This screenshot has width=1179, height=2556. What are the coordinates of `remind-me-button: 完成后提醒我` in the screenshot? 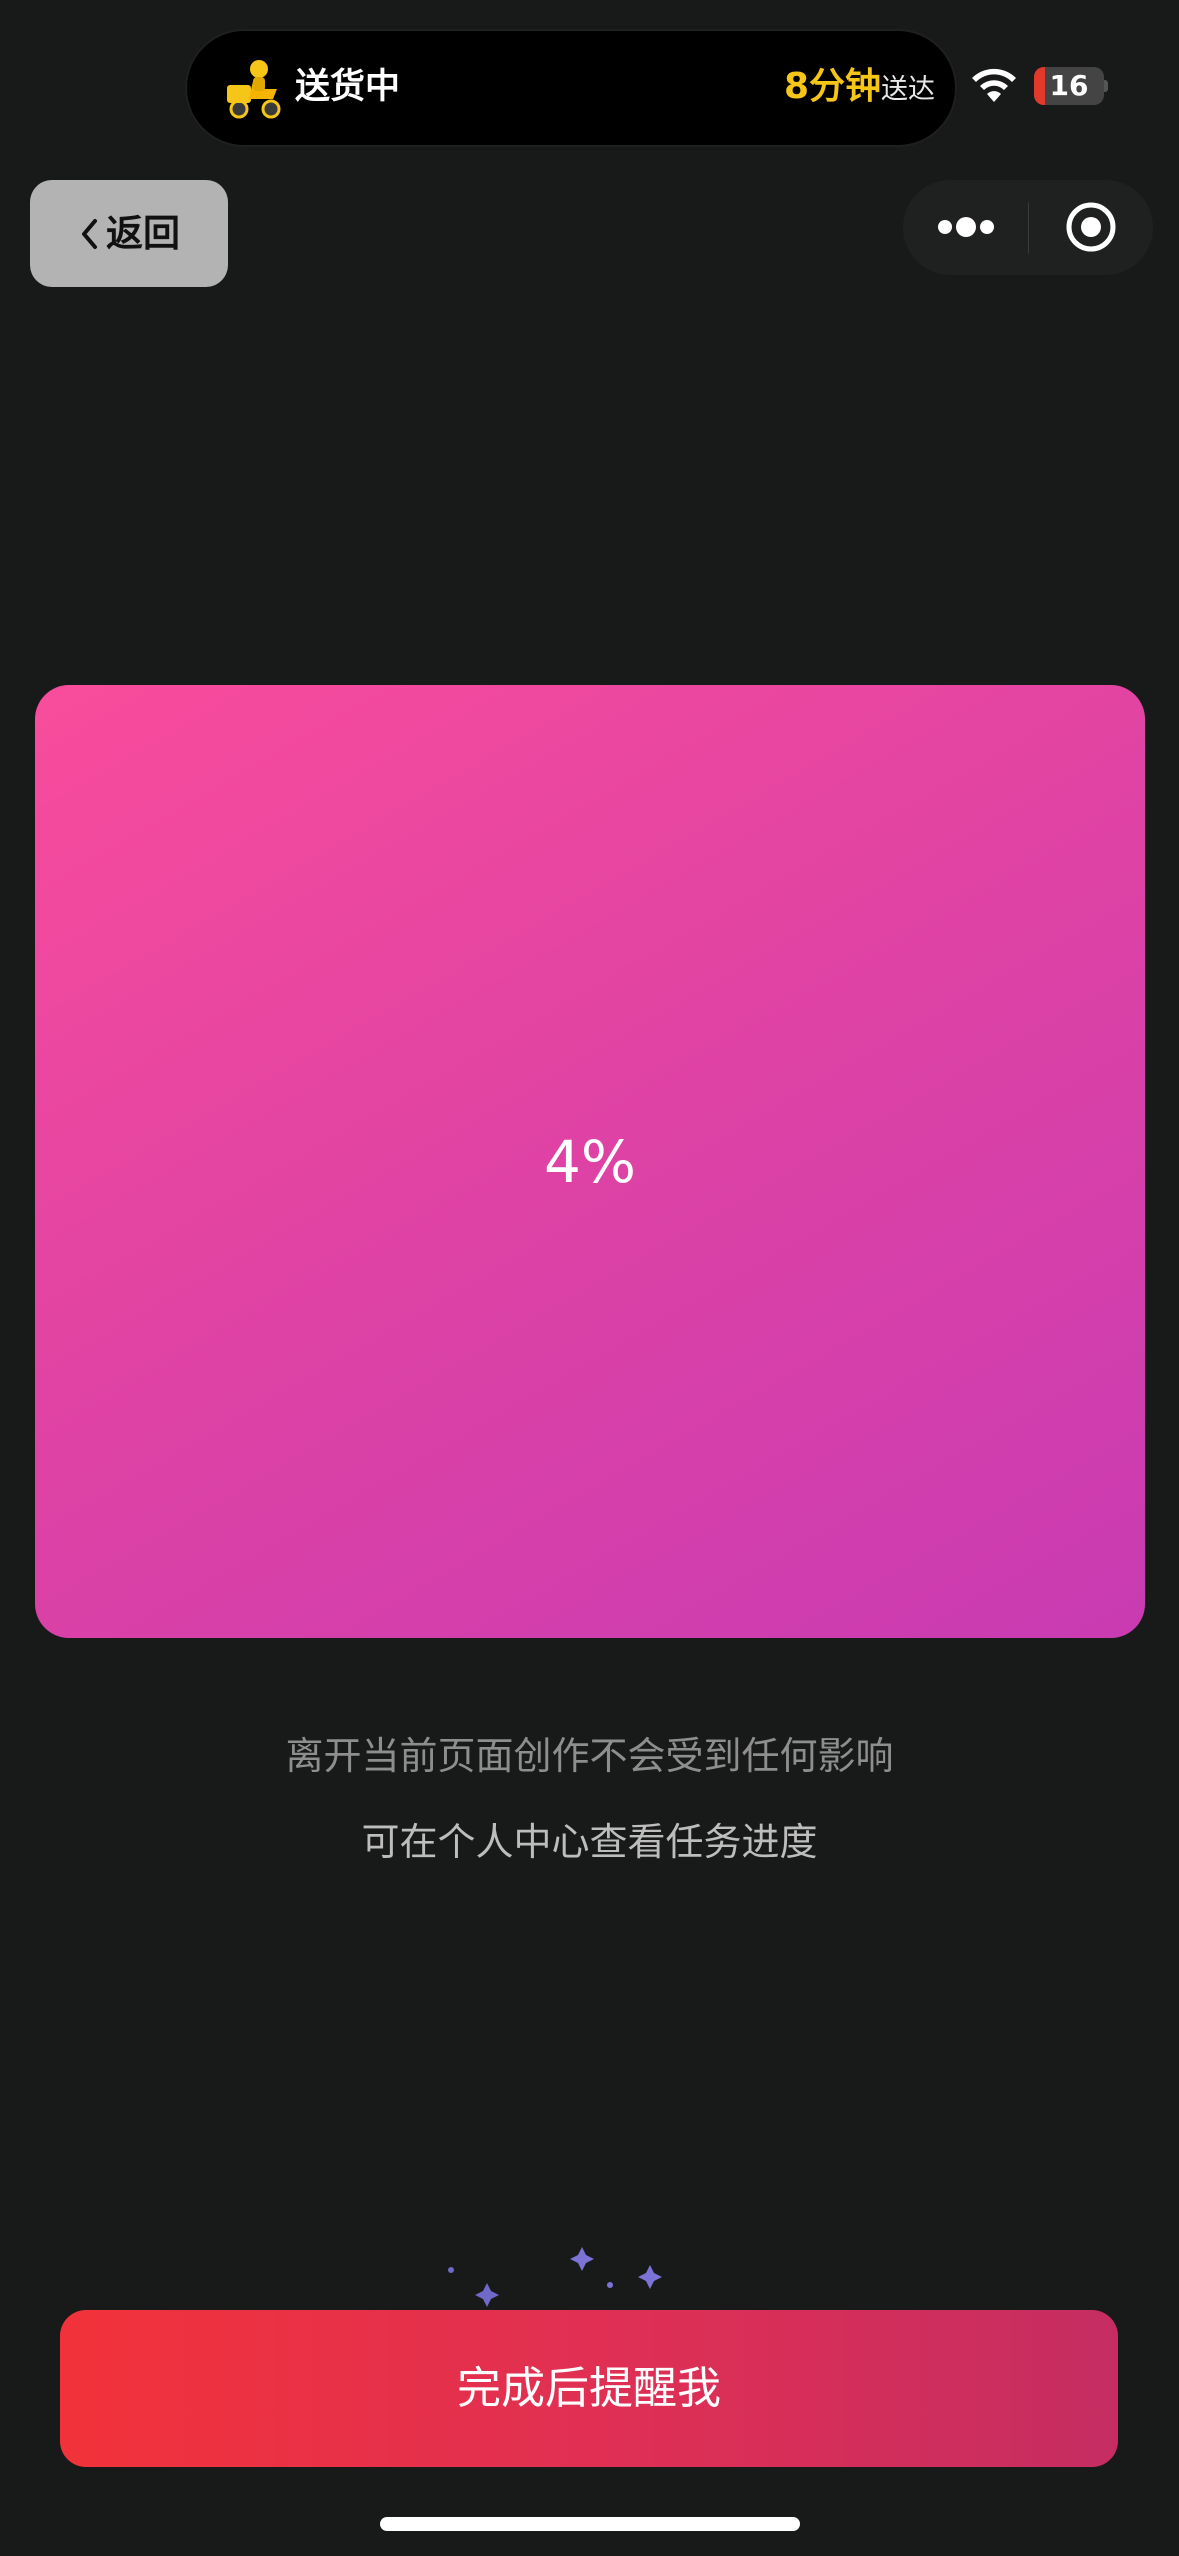 It's located at (589, 2388).